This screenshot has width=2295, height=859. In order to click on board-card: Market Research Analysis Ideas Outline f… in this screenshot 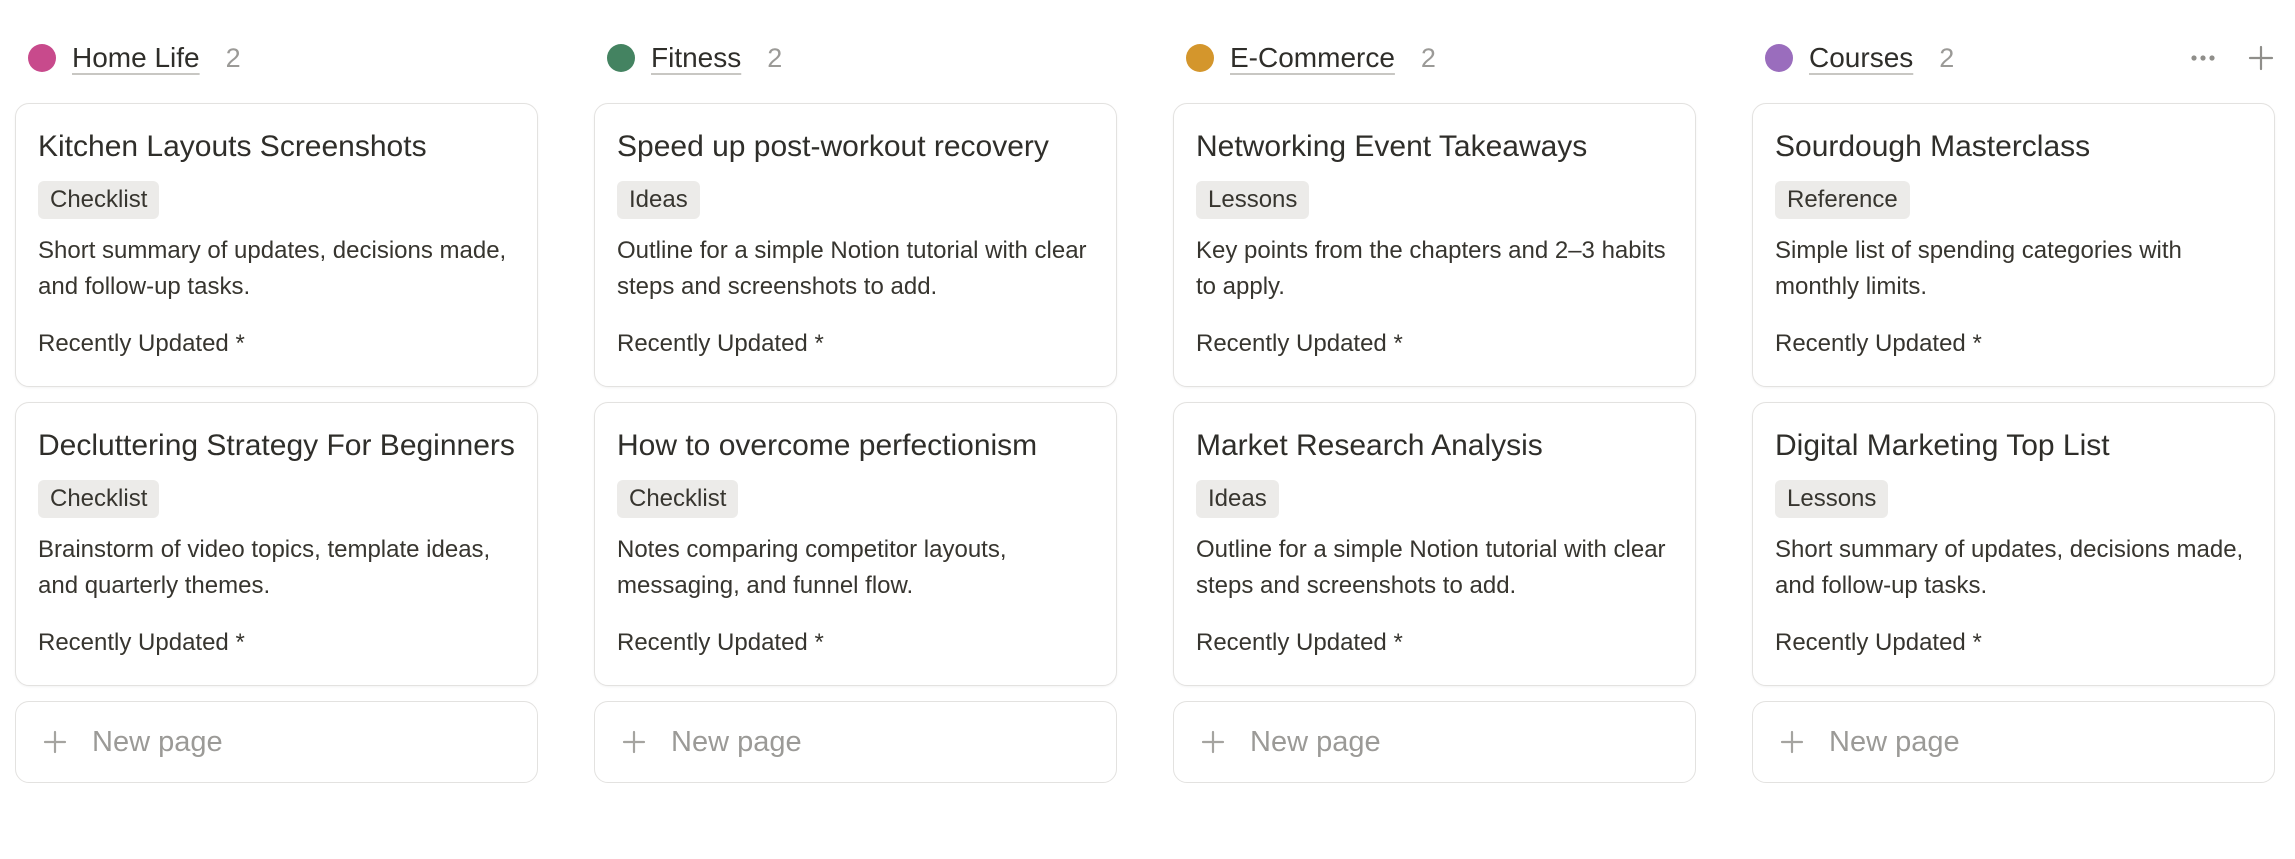, I will do `click(1434, 544)`.